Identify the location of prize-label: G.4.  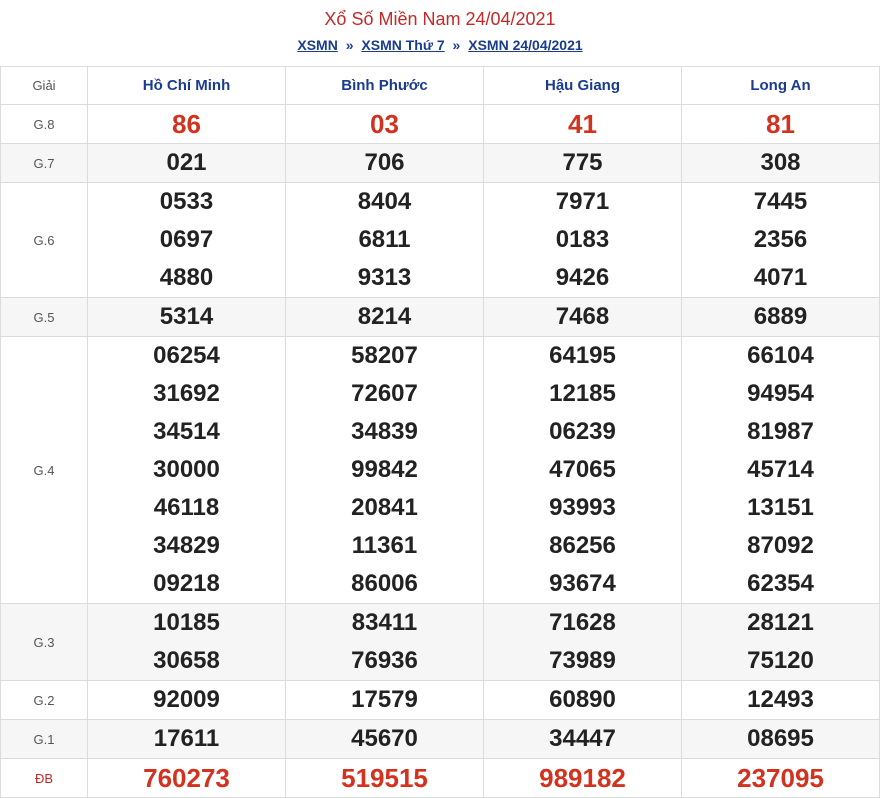
(44, 470).